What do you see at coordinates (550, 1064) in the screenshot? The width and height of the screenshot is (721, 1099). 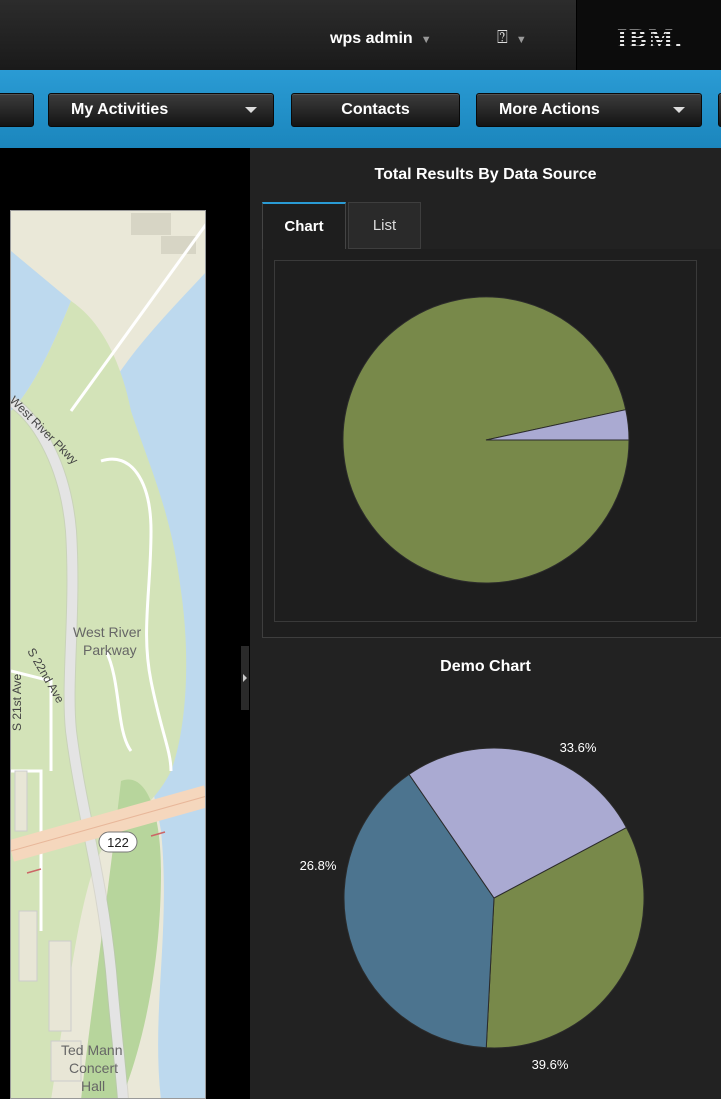 I see `pie-label-1-1: 39.6%` at bounding box center [550, 1064].